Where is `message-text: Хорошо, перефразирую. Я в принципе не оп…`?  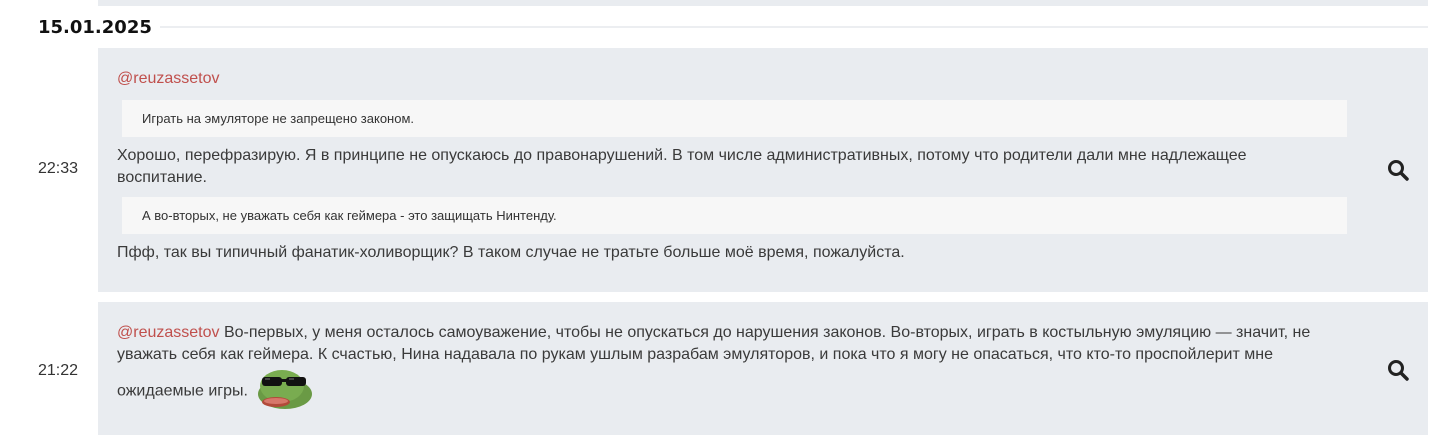
message-text: Хорошо, перефразирую. Я в принципе не оп… is located at coordinates (682, 166).